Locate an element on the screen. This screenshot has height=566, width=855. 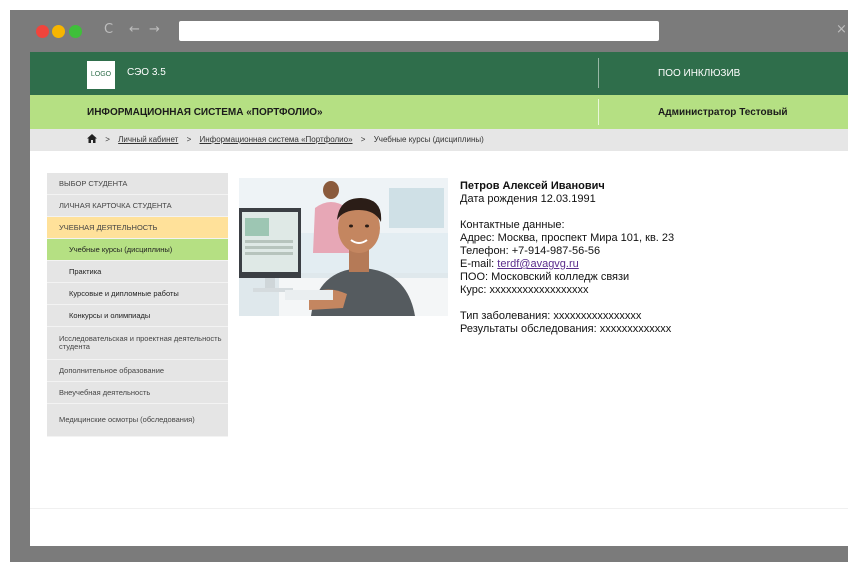
sidebar-item-student-card: ЛИЧНАЯ КАРТОЧКА СТУДЕНТА is located at coordinates (137, 206).